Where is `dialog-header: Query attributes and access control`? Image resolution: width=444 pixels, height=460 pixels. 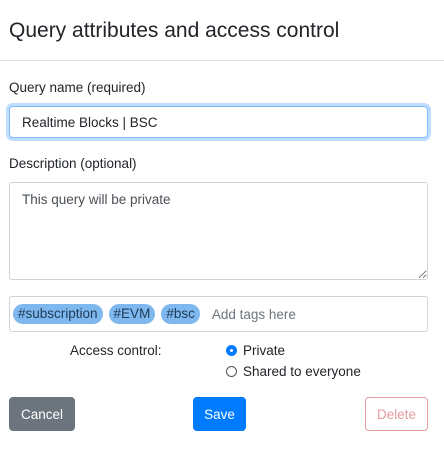 dialog-header: Query attributes and access control is located at coordinates (222, 30).